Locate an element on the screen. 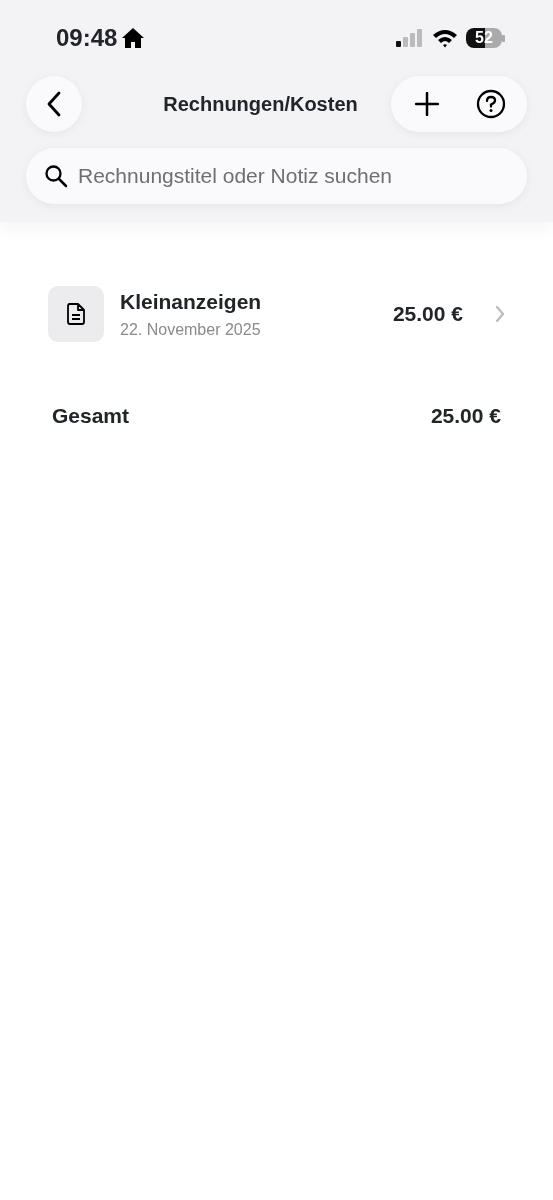 This screenshot has width=553, height=1200. status-time: 09:48 is located at coordinates (87, 38).